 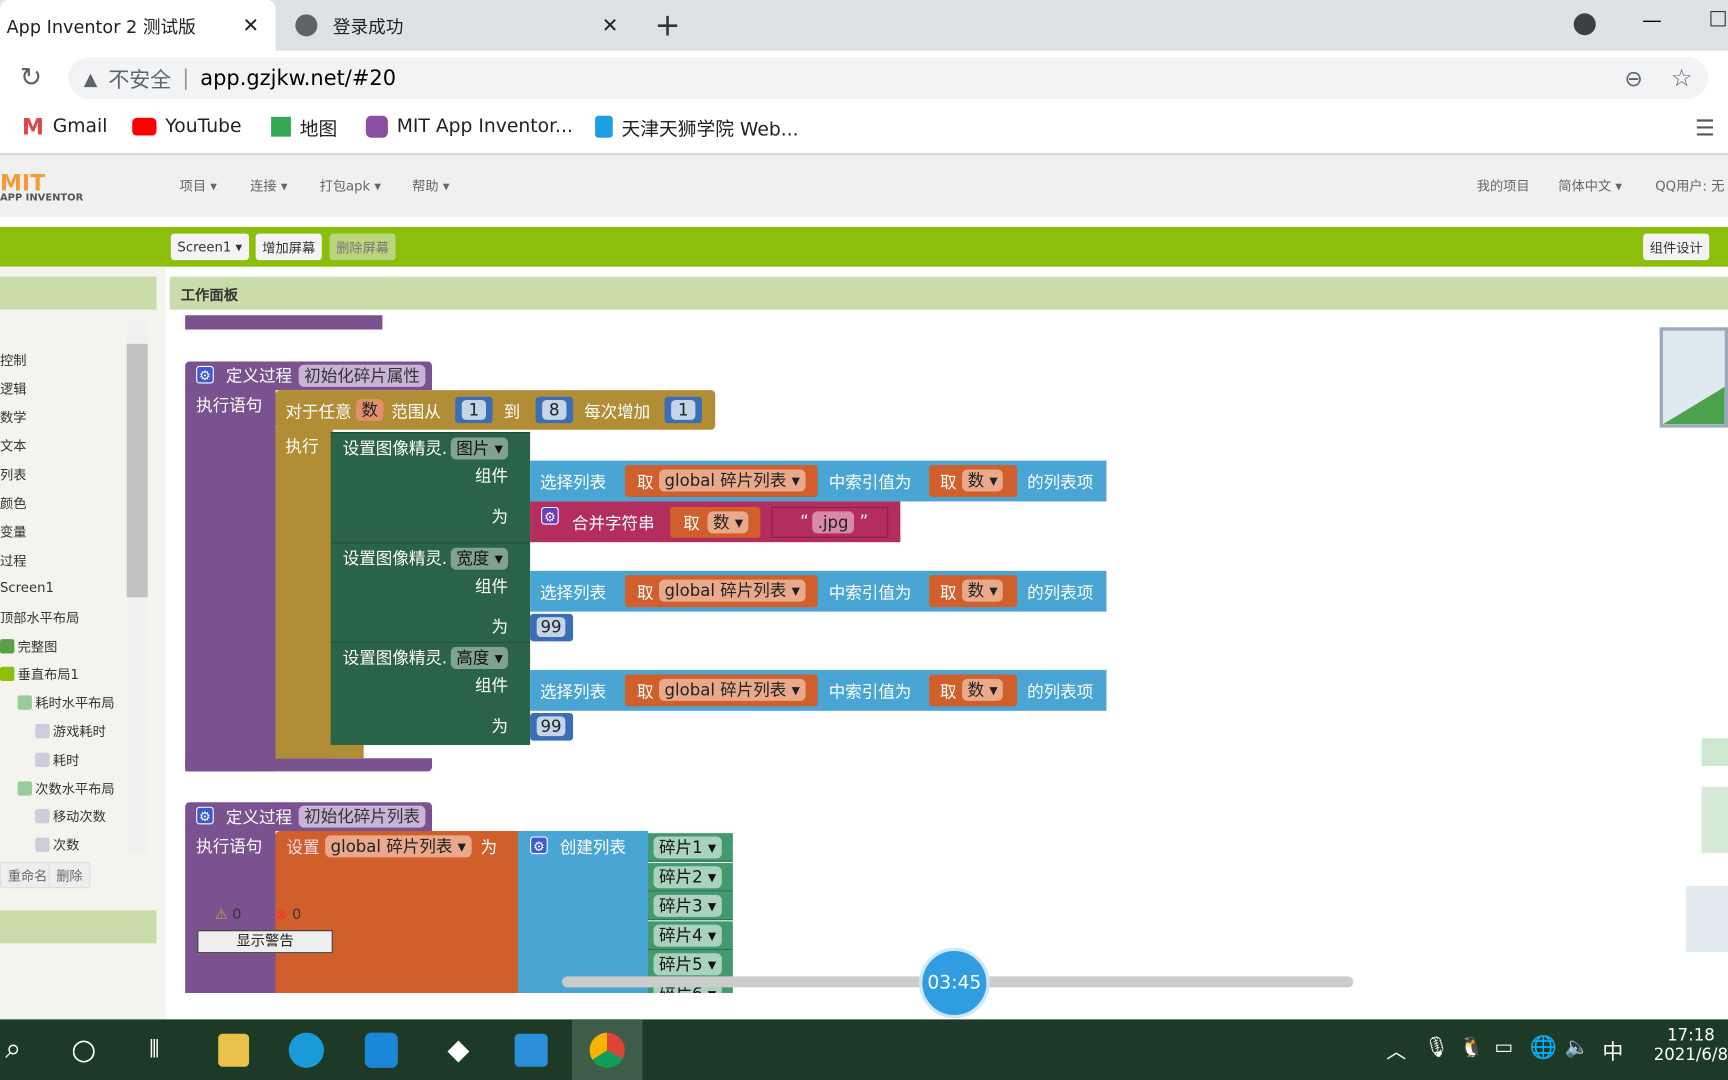 I want to click on component-tree-item: 游戏耗时, so click(x=70, y=731).